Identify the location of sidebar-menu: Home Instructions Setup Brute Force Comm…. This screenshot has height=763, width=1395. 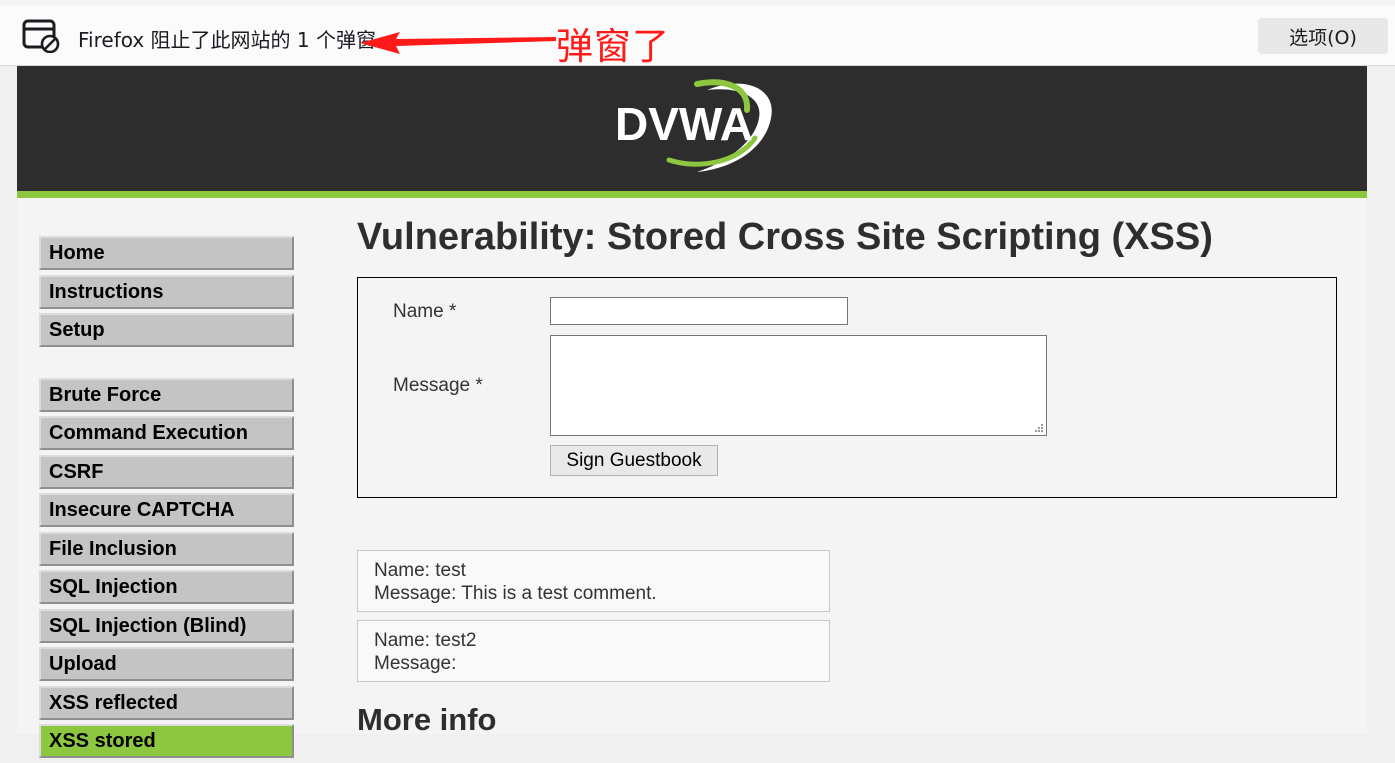
(167, 499).